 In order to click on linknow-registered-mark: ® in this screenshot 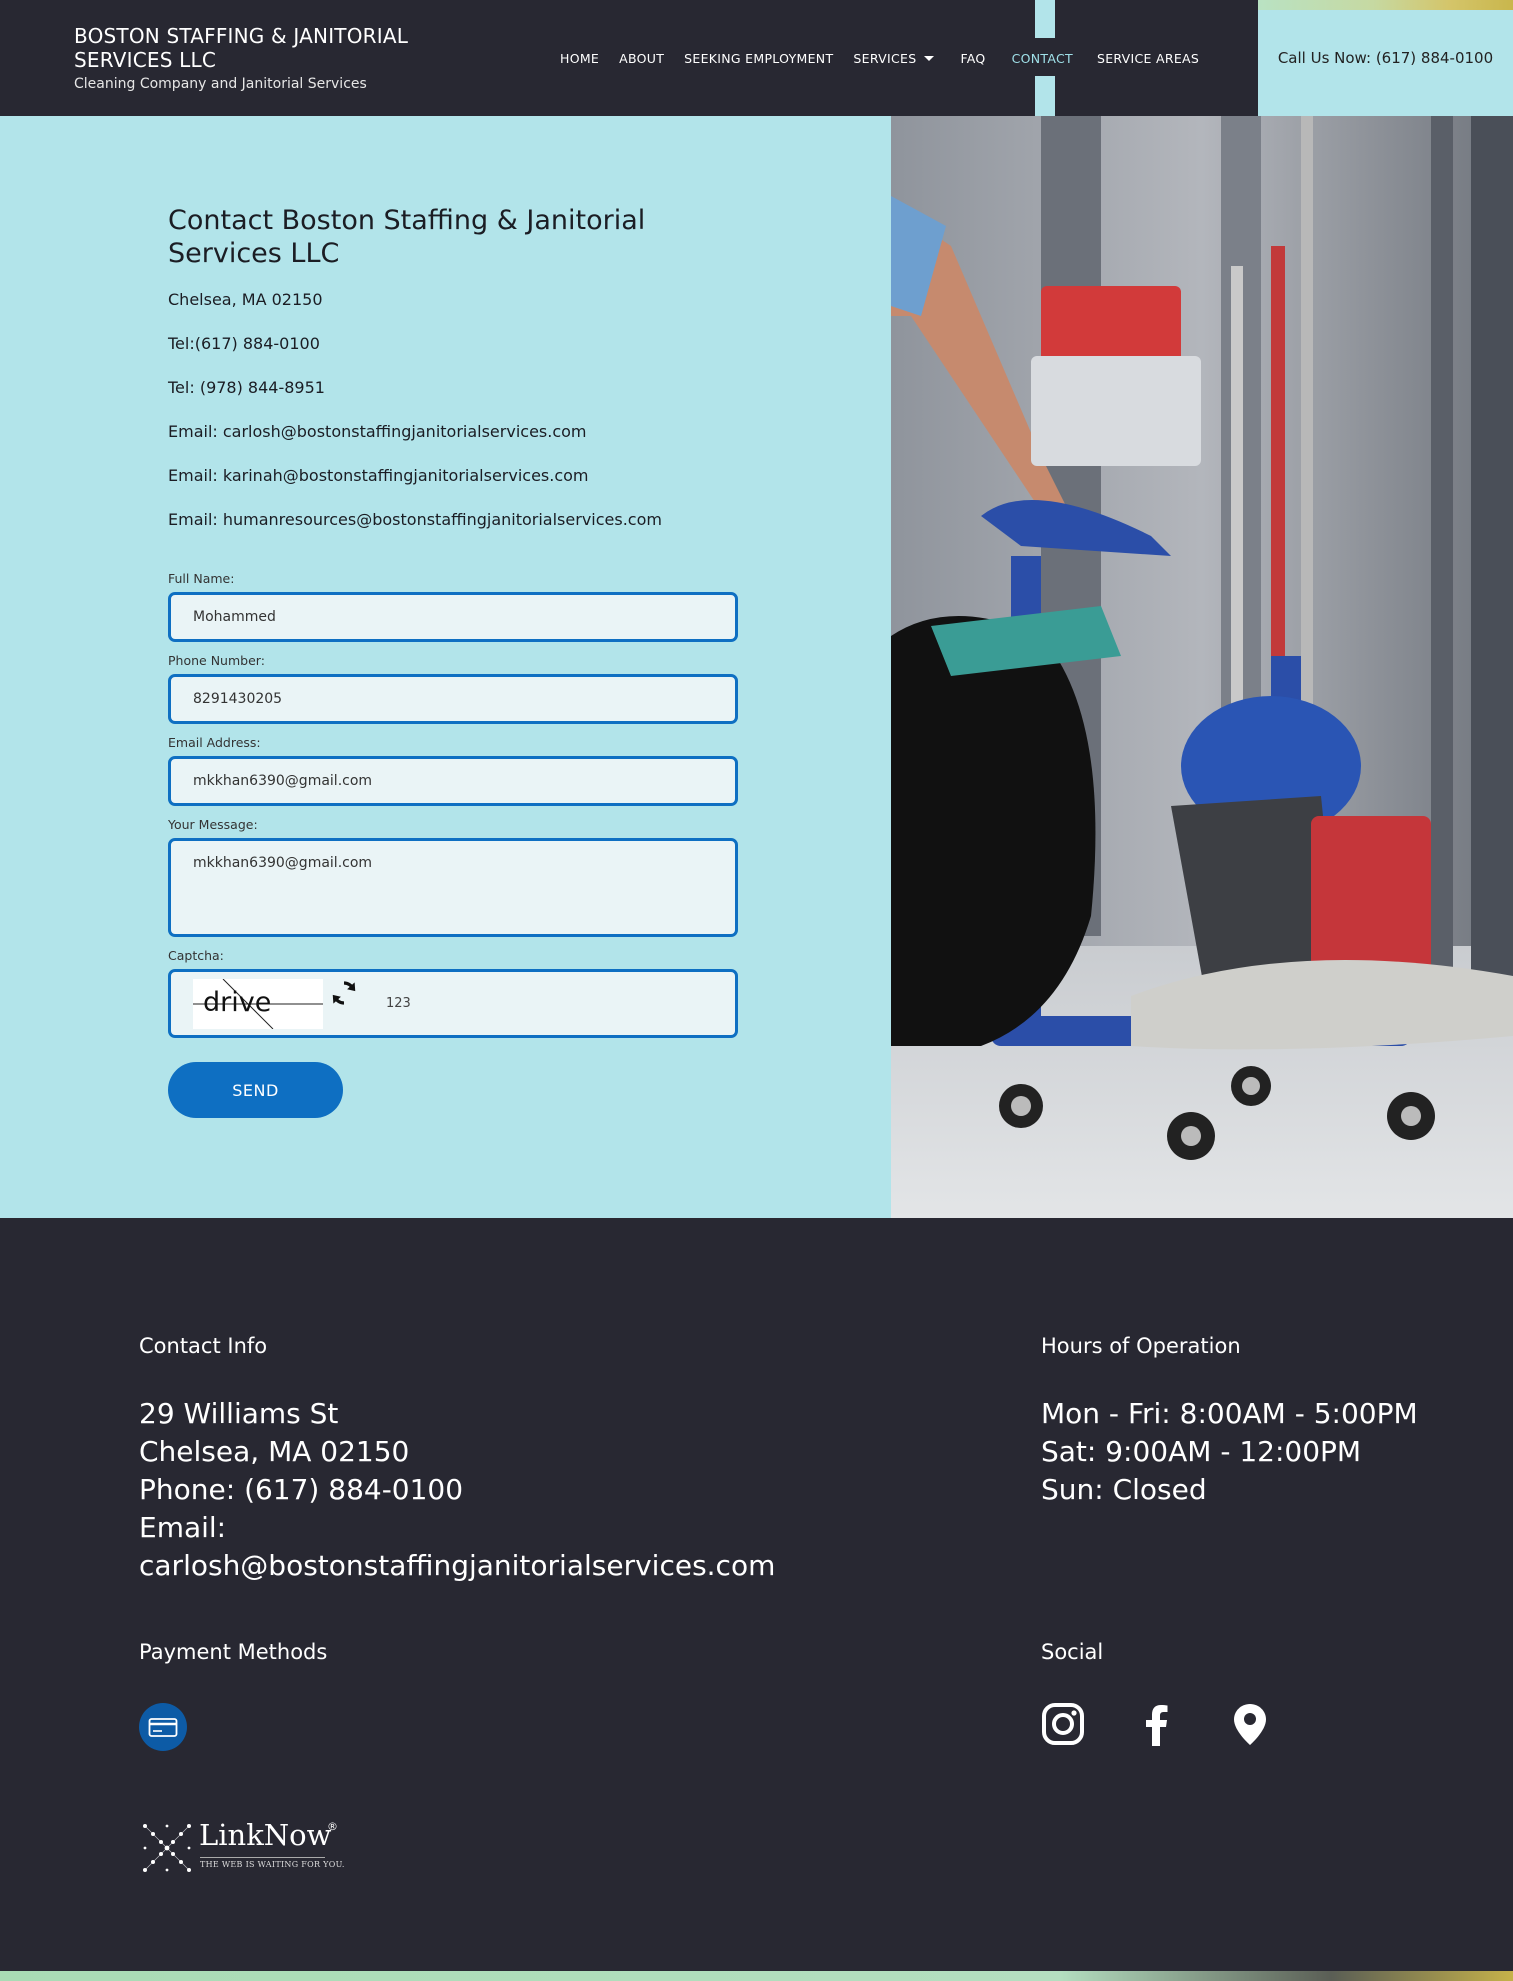, I will do `click(332, 1826)`.